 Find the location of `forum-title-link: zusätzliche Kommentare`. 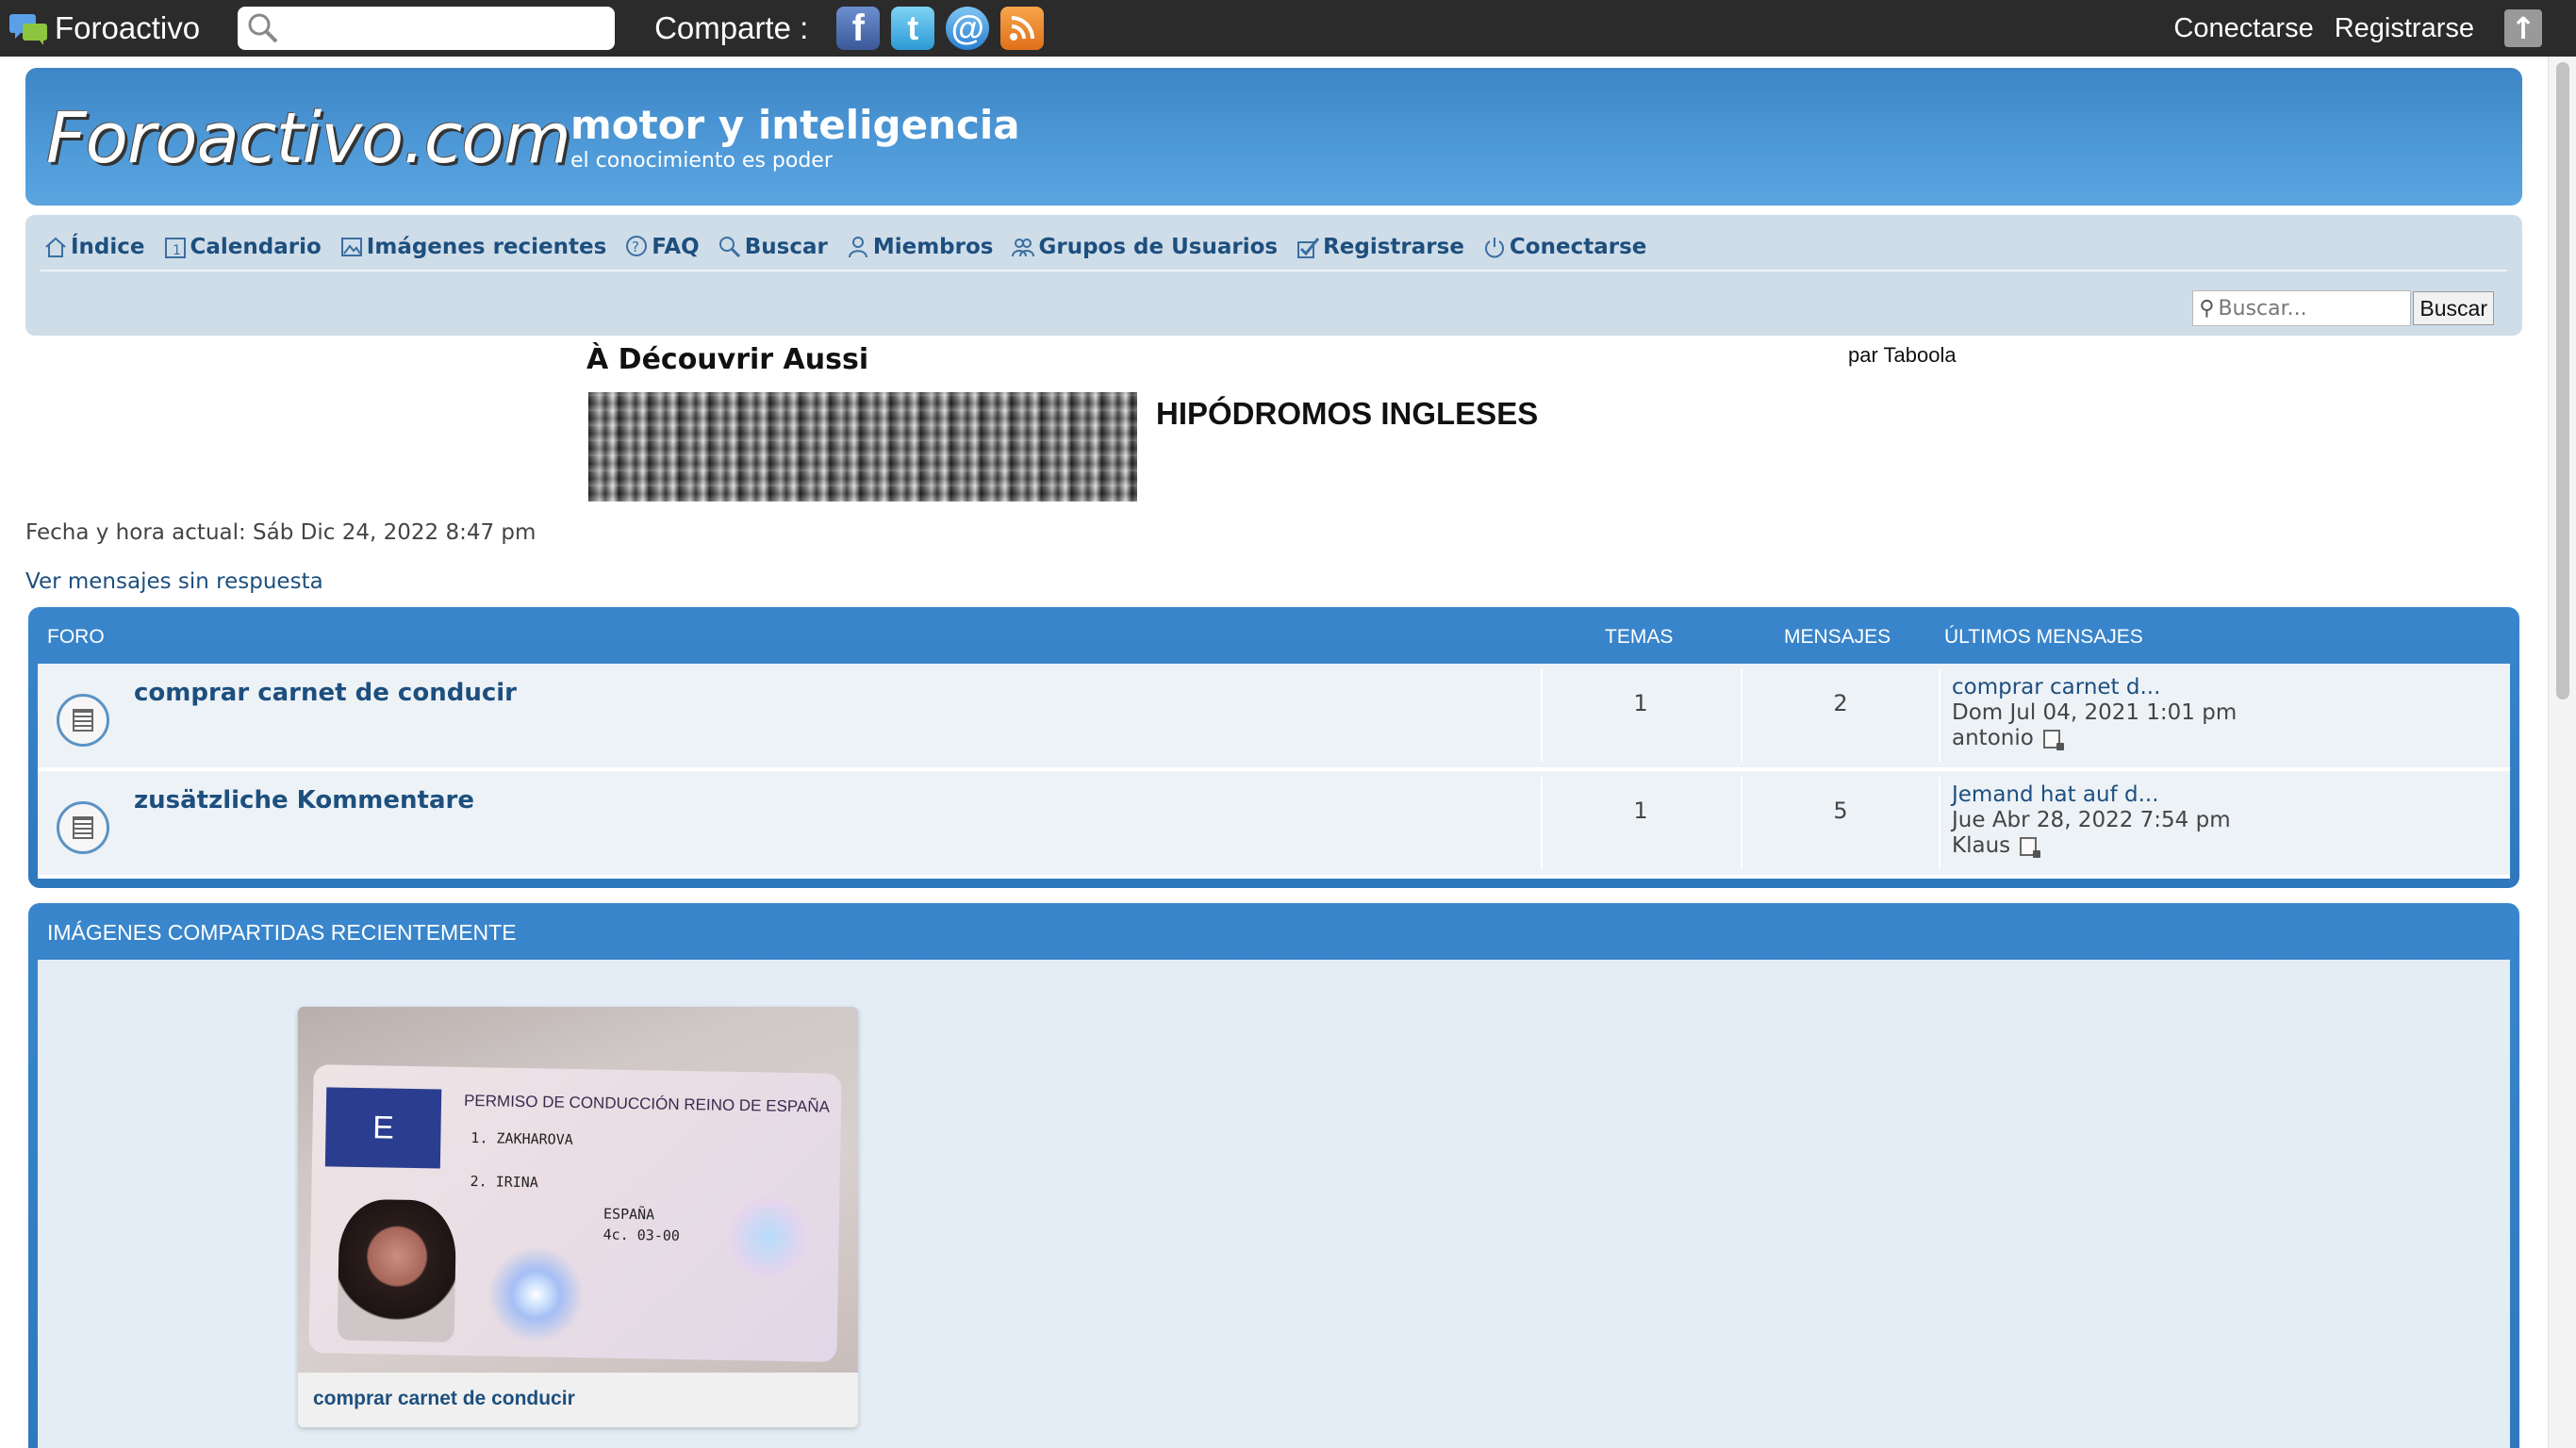

forum-title-link: zusätzliche Kommentare is located at coordinates (304, 800).